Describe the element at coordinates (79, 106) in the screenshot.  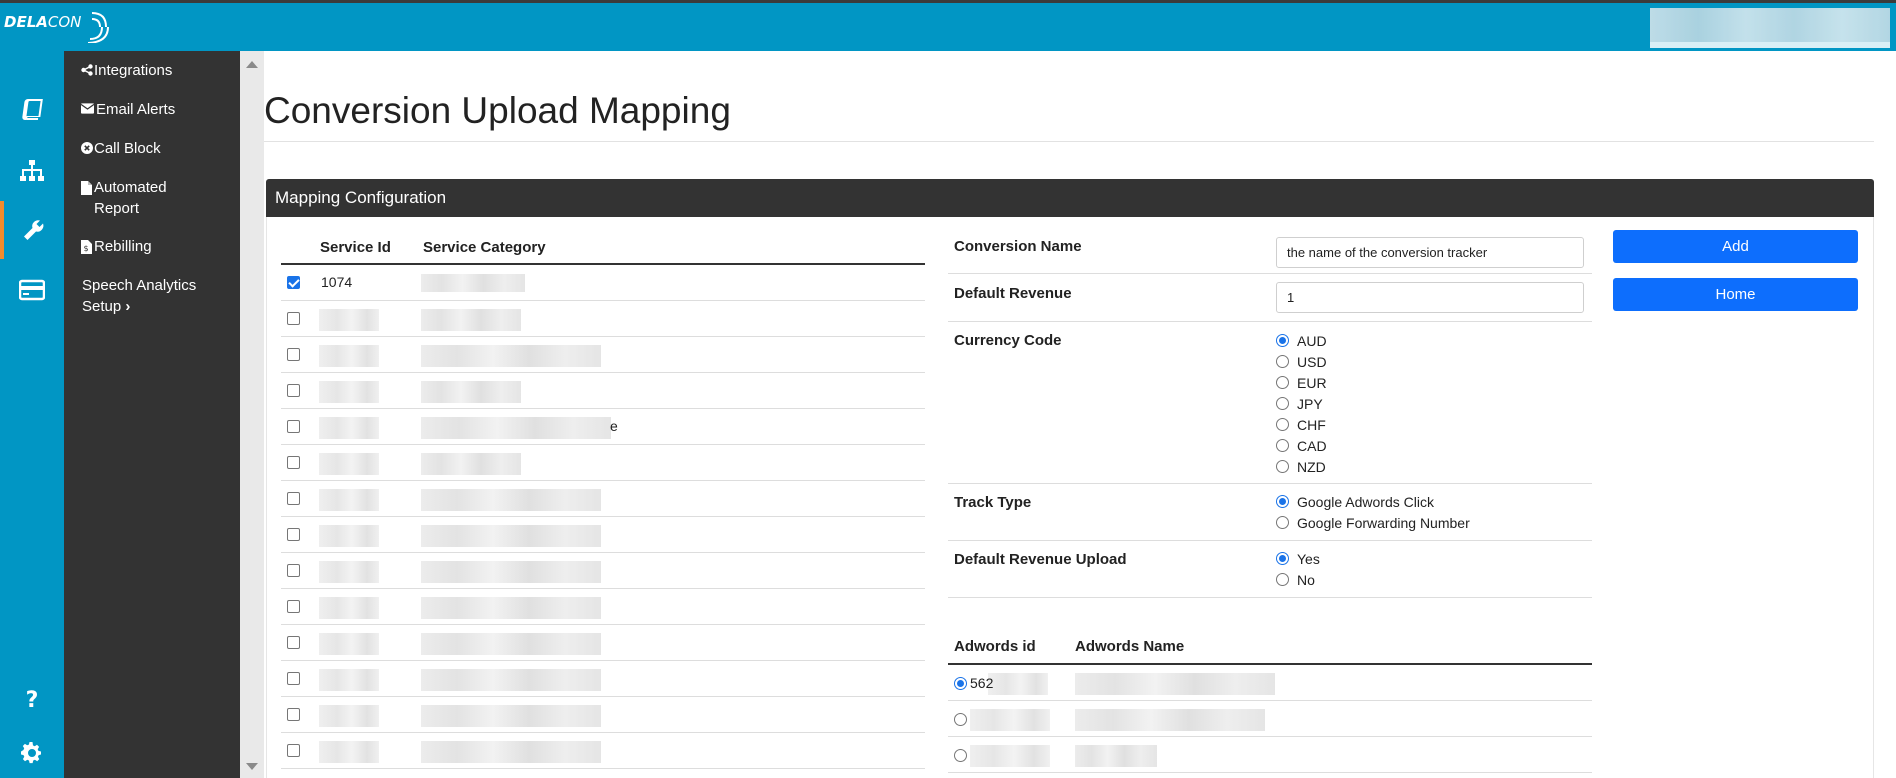
I see `envelope-icon` at that location.